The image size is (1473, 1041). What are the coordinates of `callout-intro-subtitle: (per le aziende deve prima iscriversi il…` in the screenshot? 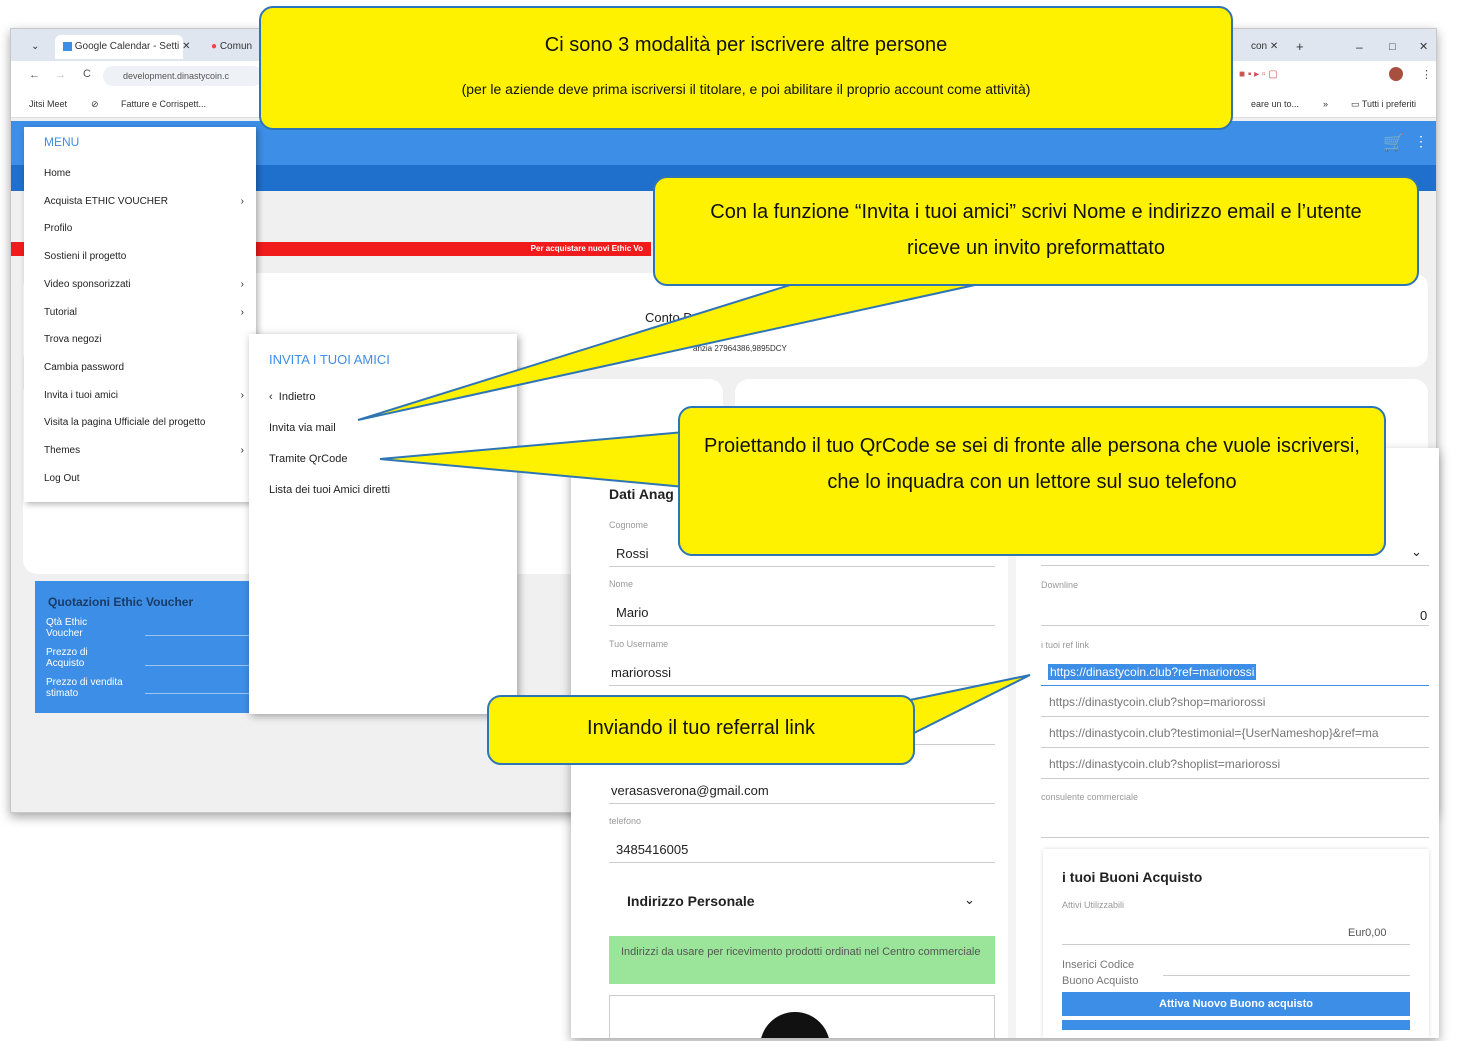 It's located at (746, 89).